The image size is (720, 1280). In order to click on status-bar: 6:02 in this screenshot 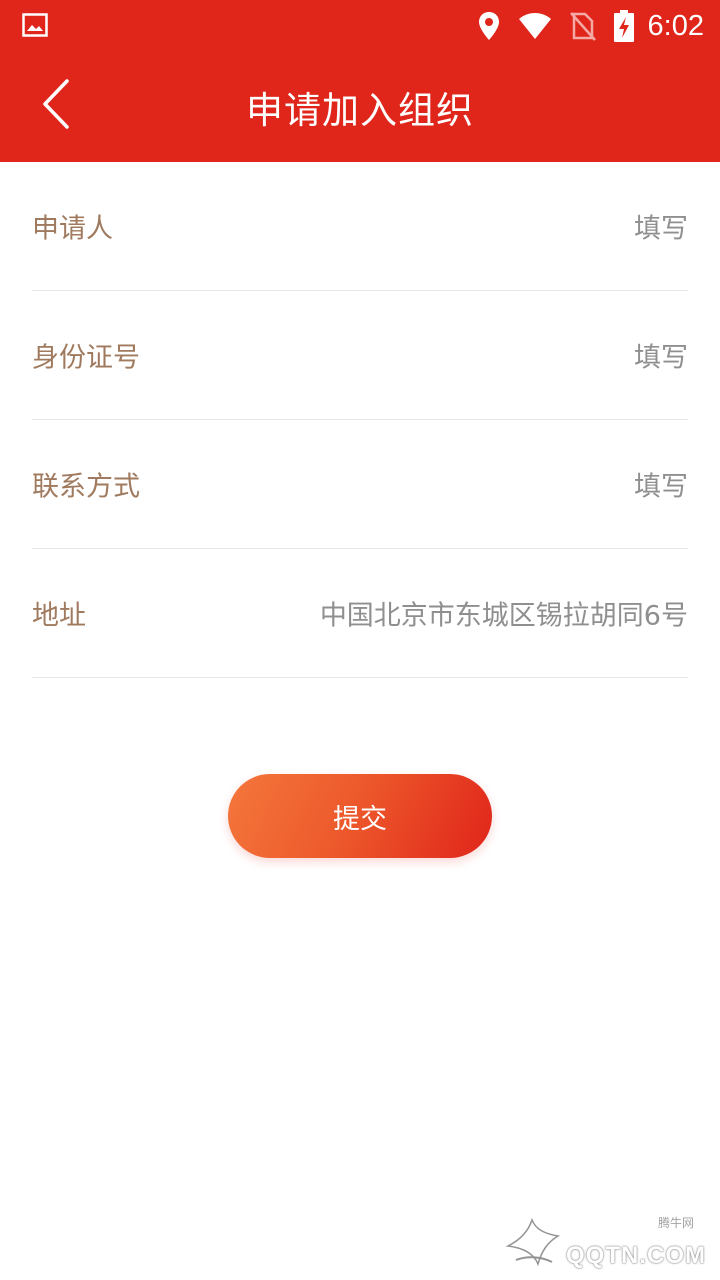, I will do `click(360, 26)`.